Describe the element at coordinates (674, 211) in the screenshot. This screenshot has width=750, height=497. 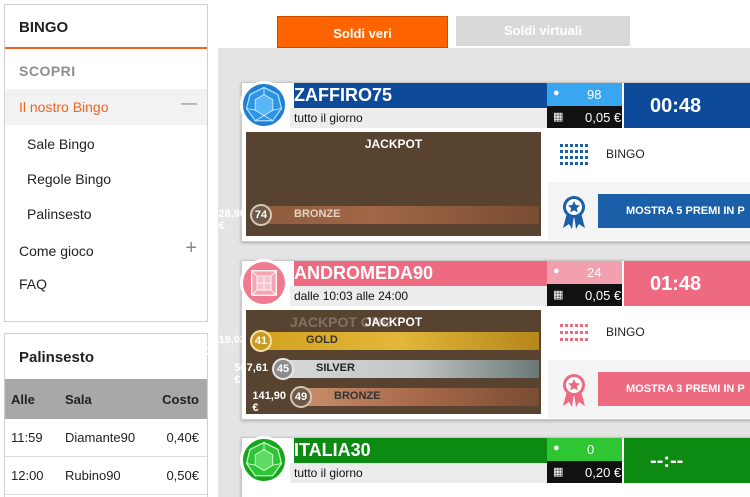
I see `show-prizes-button: MOSTRA 5 PREMI IN P` at that location.